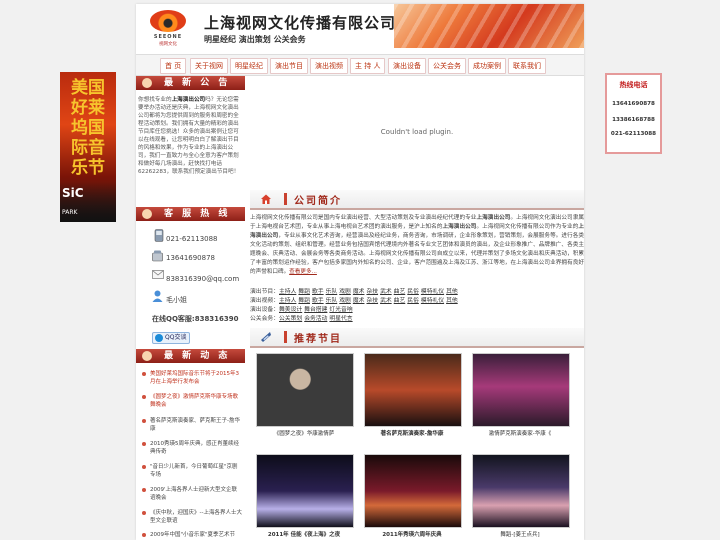 This screenshot has height=540, width=720. What do you see at coordinates (195, 425) in the screenshot?
I see `news-item-text: 著名萨克斯演奏家、萨克斯王子-詹华康` at bounding box center [195, 425].